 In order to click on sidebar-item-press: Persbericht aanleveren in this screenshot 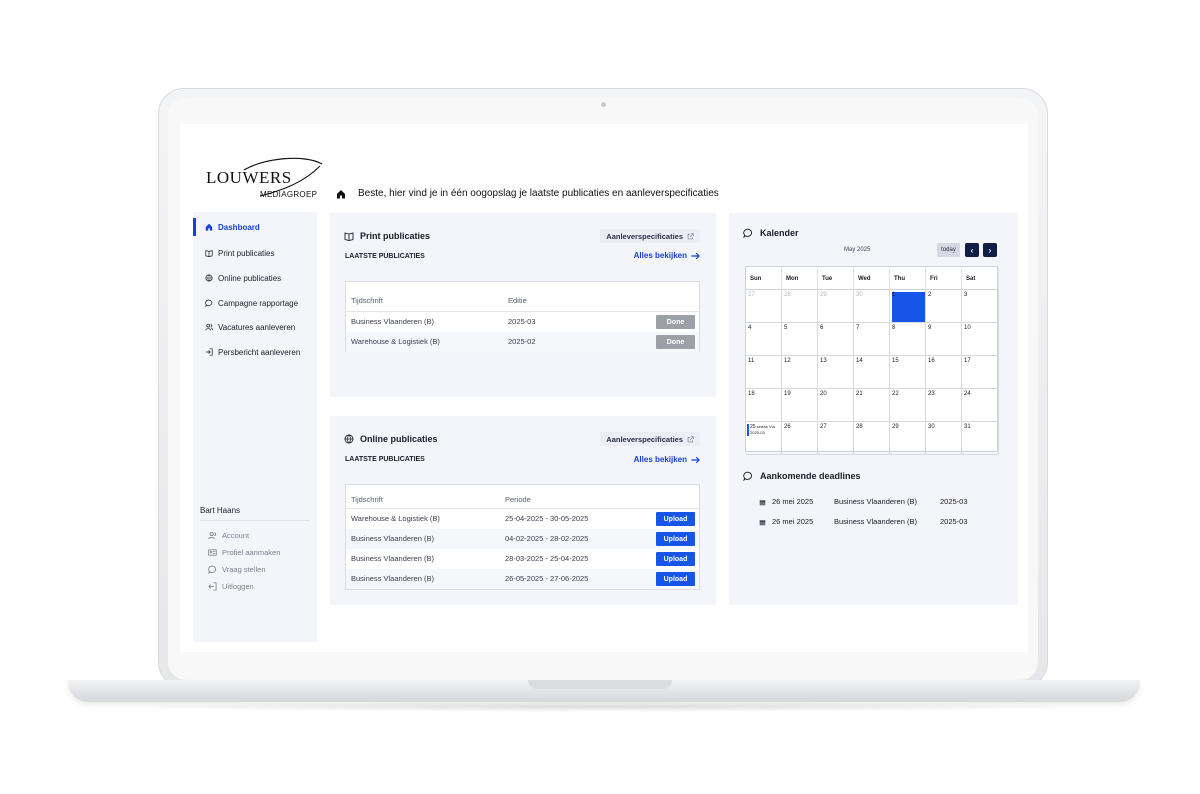, I will do `click(255, 352)`.